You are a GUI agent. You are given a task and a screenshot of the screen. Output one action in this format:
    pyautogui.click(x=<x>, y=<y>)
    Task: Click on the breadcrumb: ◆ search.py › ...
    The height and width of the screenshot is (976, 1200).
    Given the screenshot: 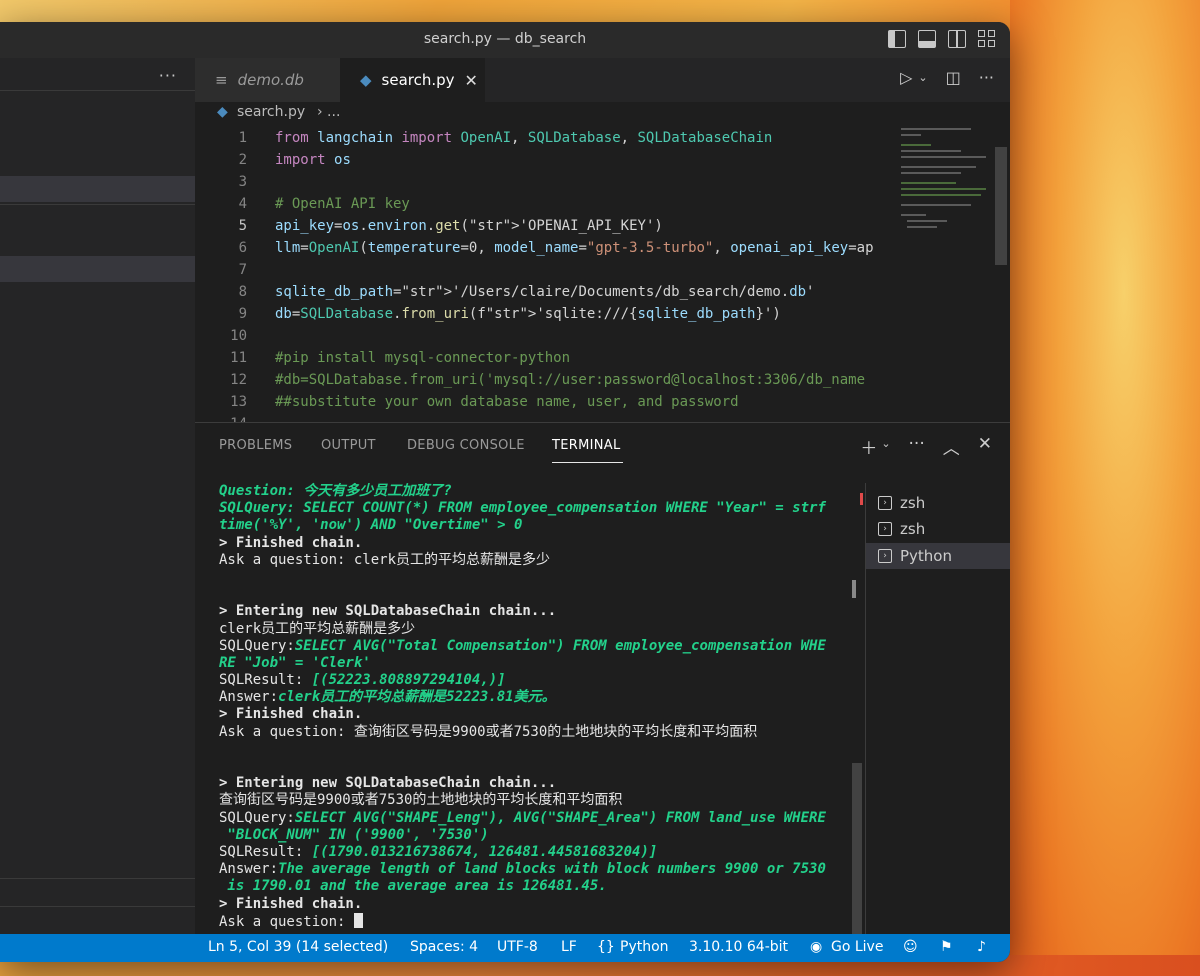 What is the action you would take?
    pyautogui.click(x=602, y=113)
    